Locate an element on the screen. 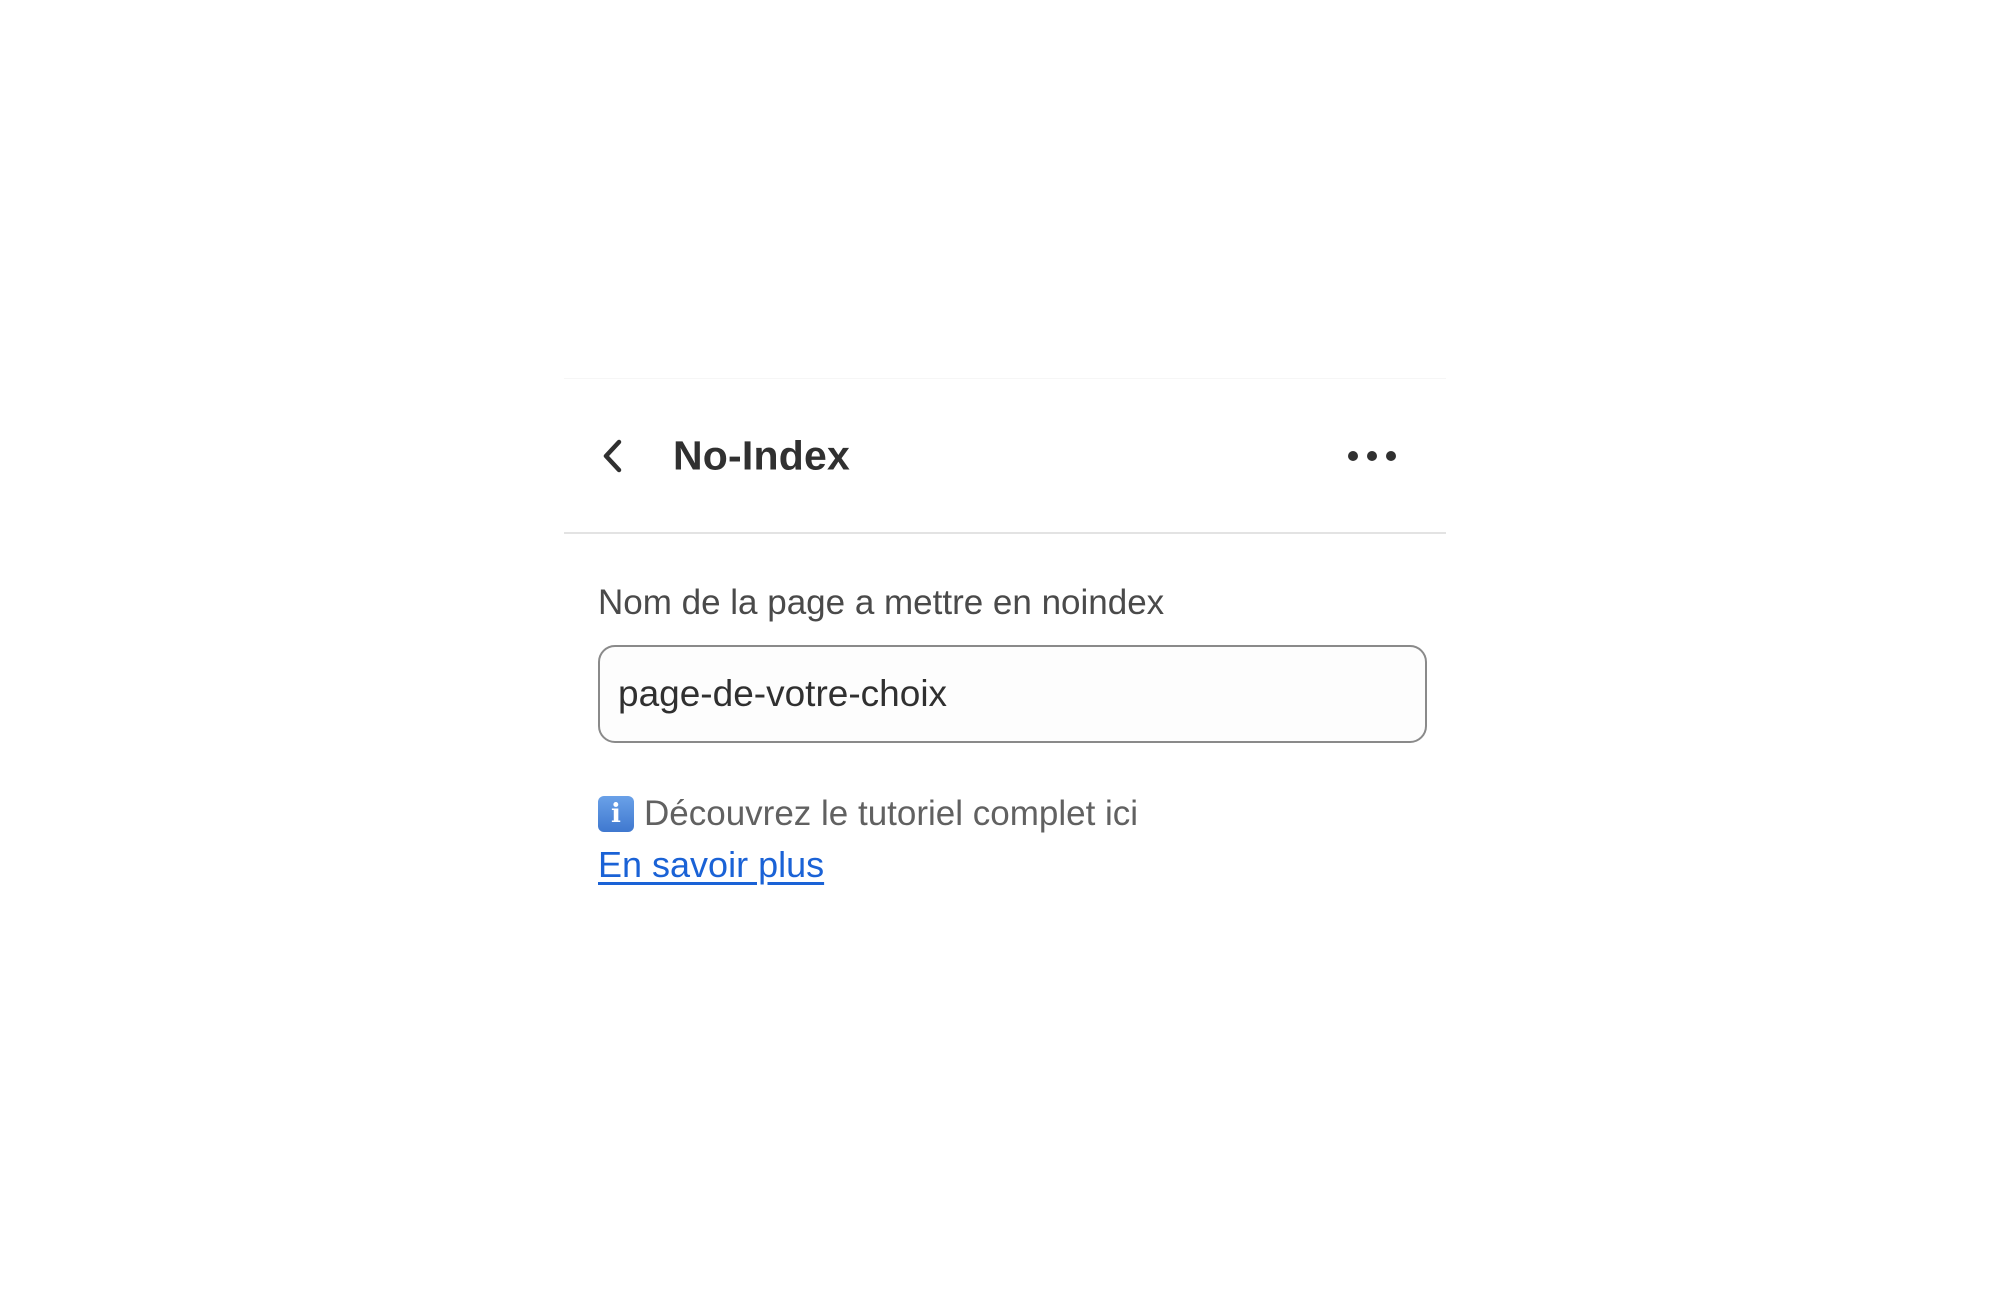 The image size is (2000, 1300). page-title: No-Index is located at coordinates (761, 455).